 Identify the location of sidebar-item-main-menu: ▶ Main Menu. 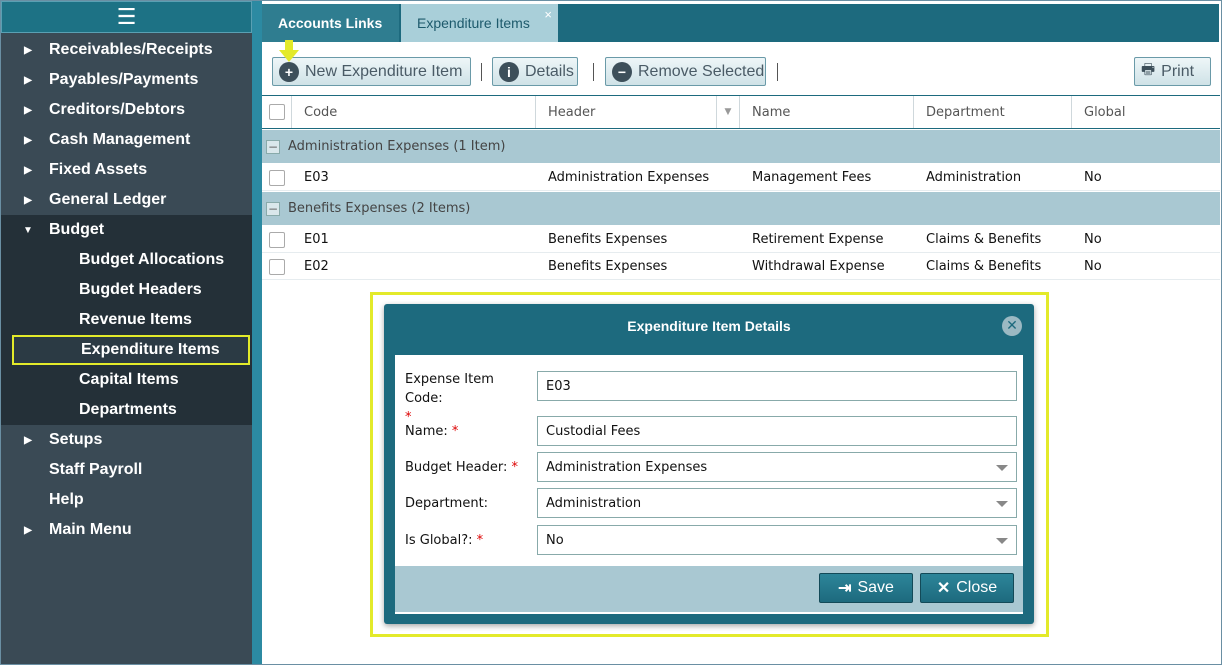
(126, 530).